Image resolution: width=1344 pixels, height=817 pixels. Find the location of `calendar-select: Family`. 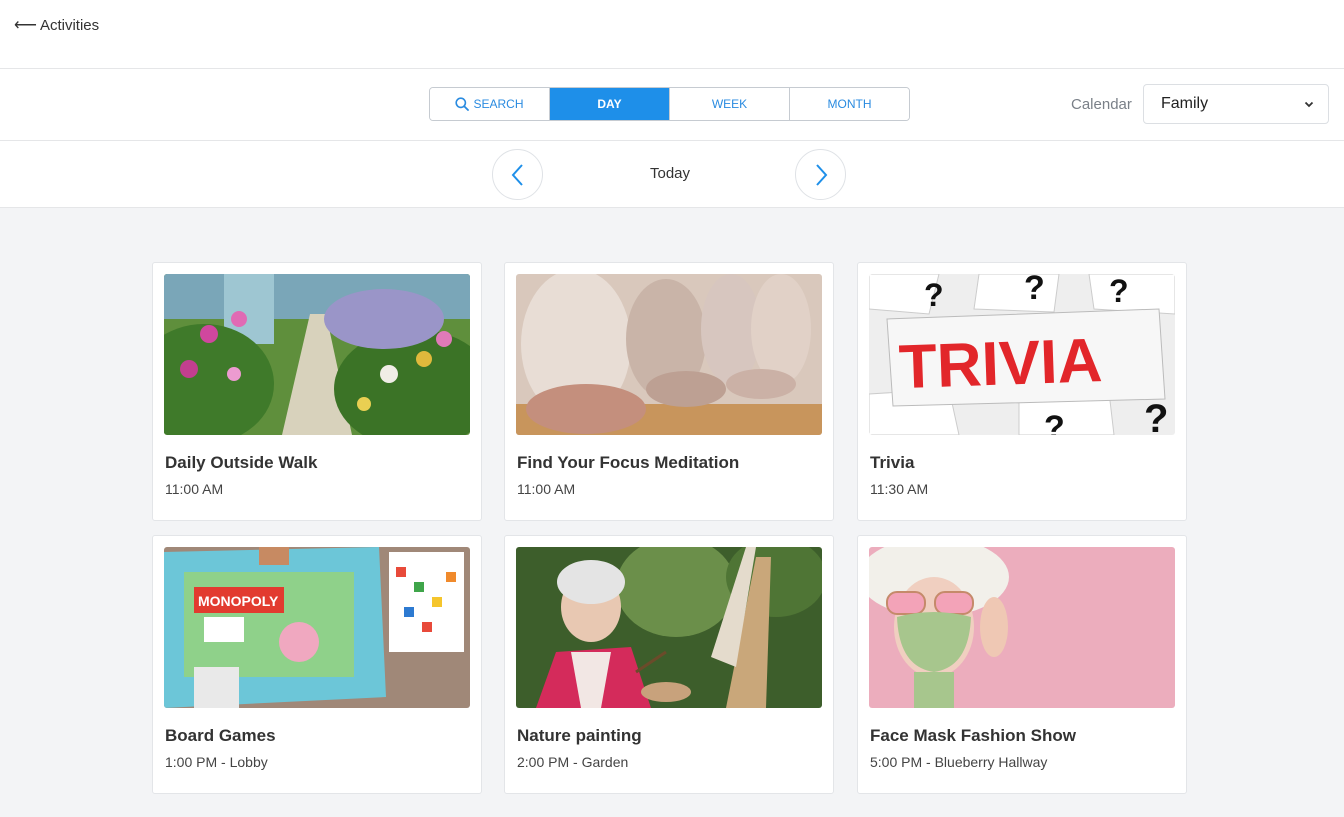

calendar-select: Family is located at coordinates (1236, 104).